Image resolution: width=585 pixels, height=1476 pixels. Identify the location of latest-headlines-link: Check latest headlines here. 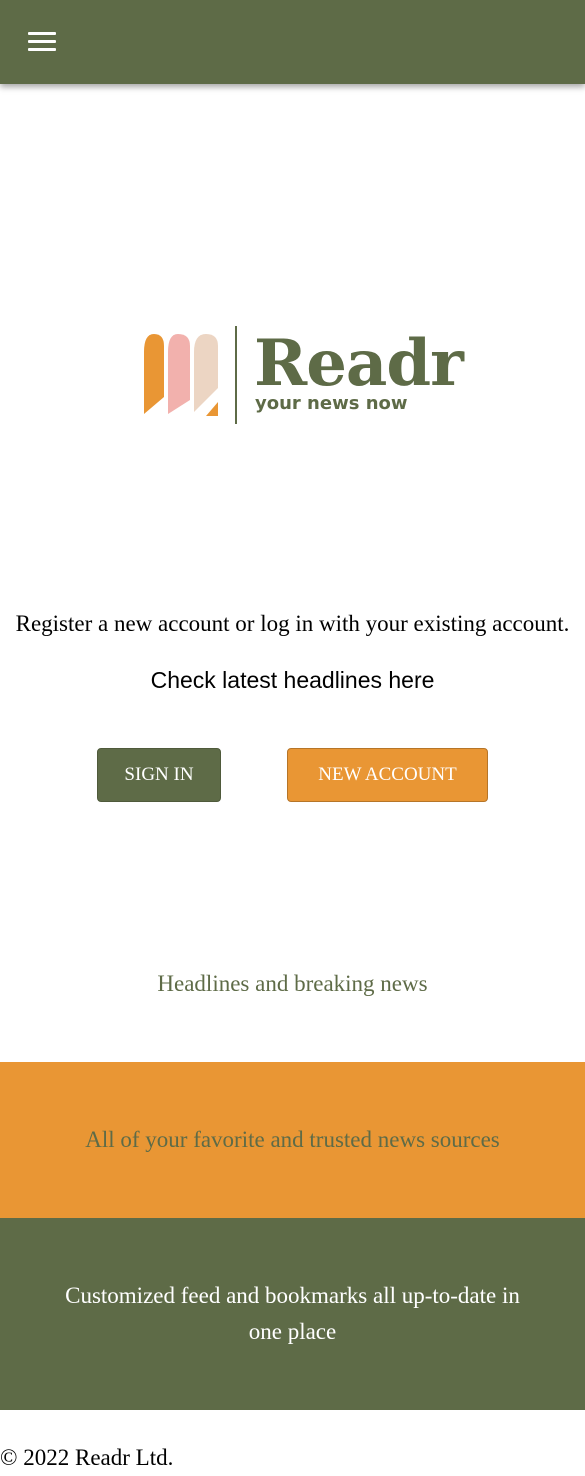
(292, 680).